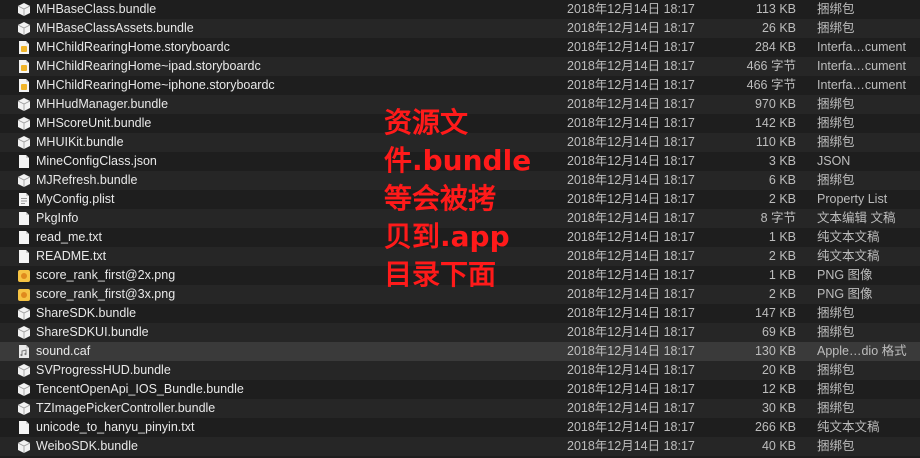 The height and width of the screenshot is (458, 920). Describe the element at coordinates (140, 389) in the screenshot. I see `file-name: TencentOpenApi_IOS_Bundle.bundle` at that location.